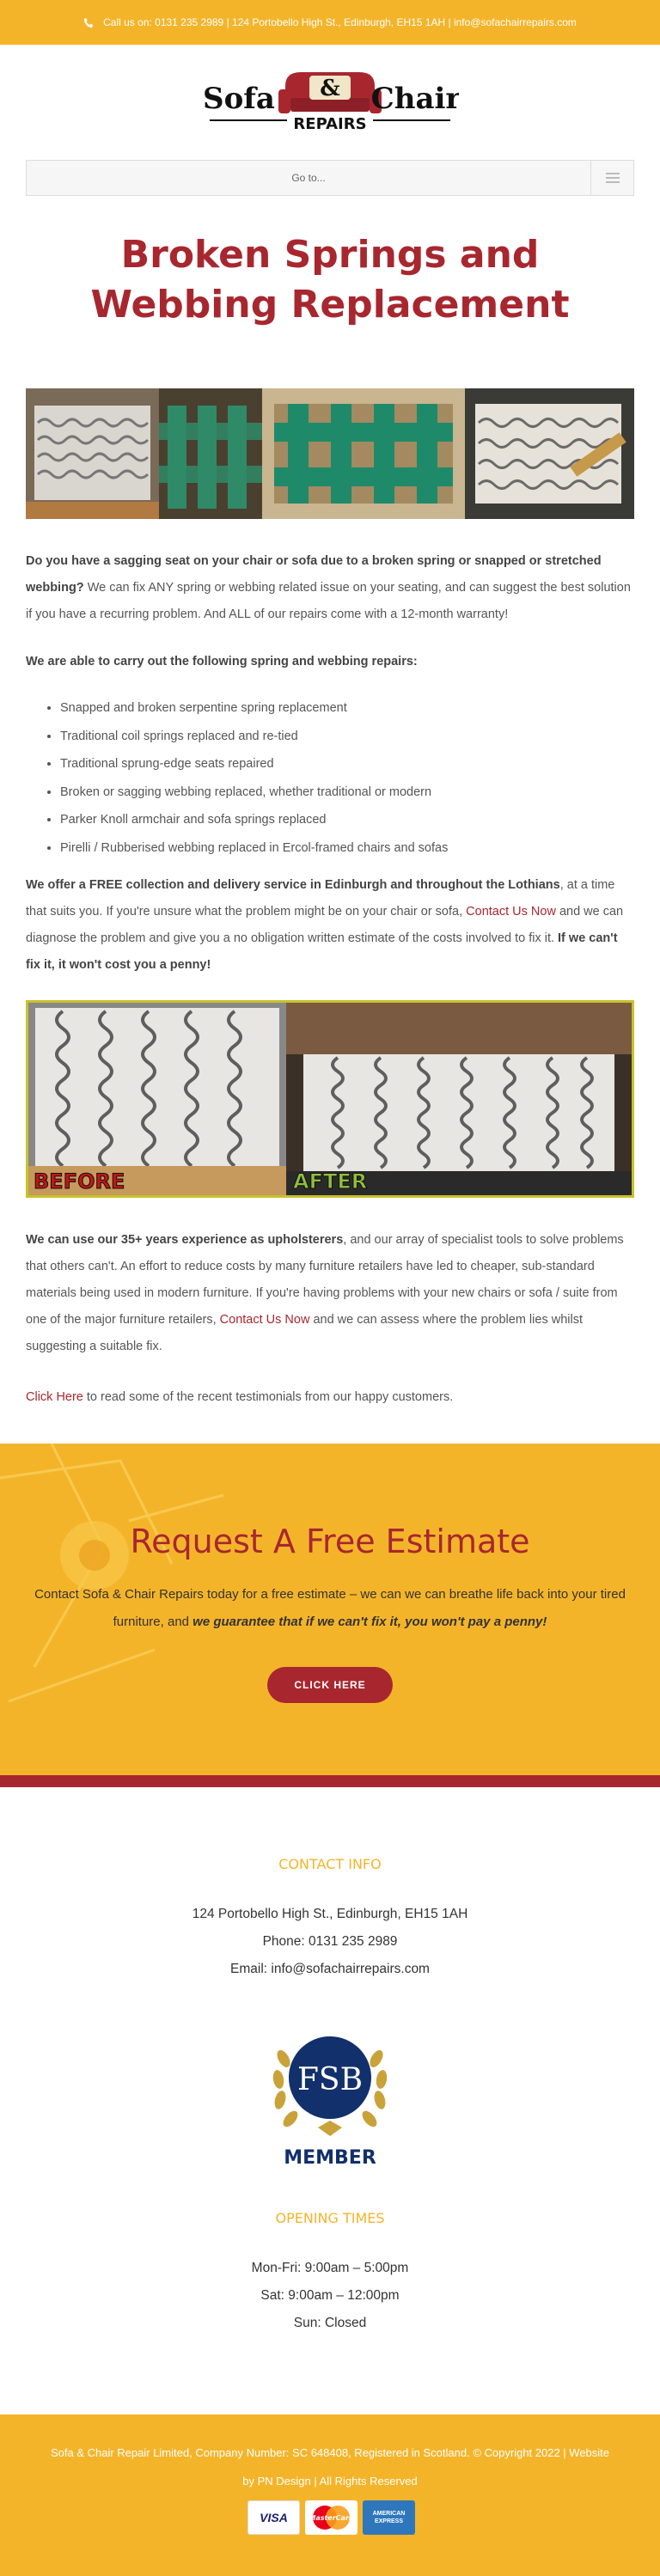 The image size is (660, 2576). I want to click on logo-word-sofa: Sofa, so click(239, 99).